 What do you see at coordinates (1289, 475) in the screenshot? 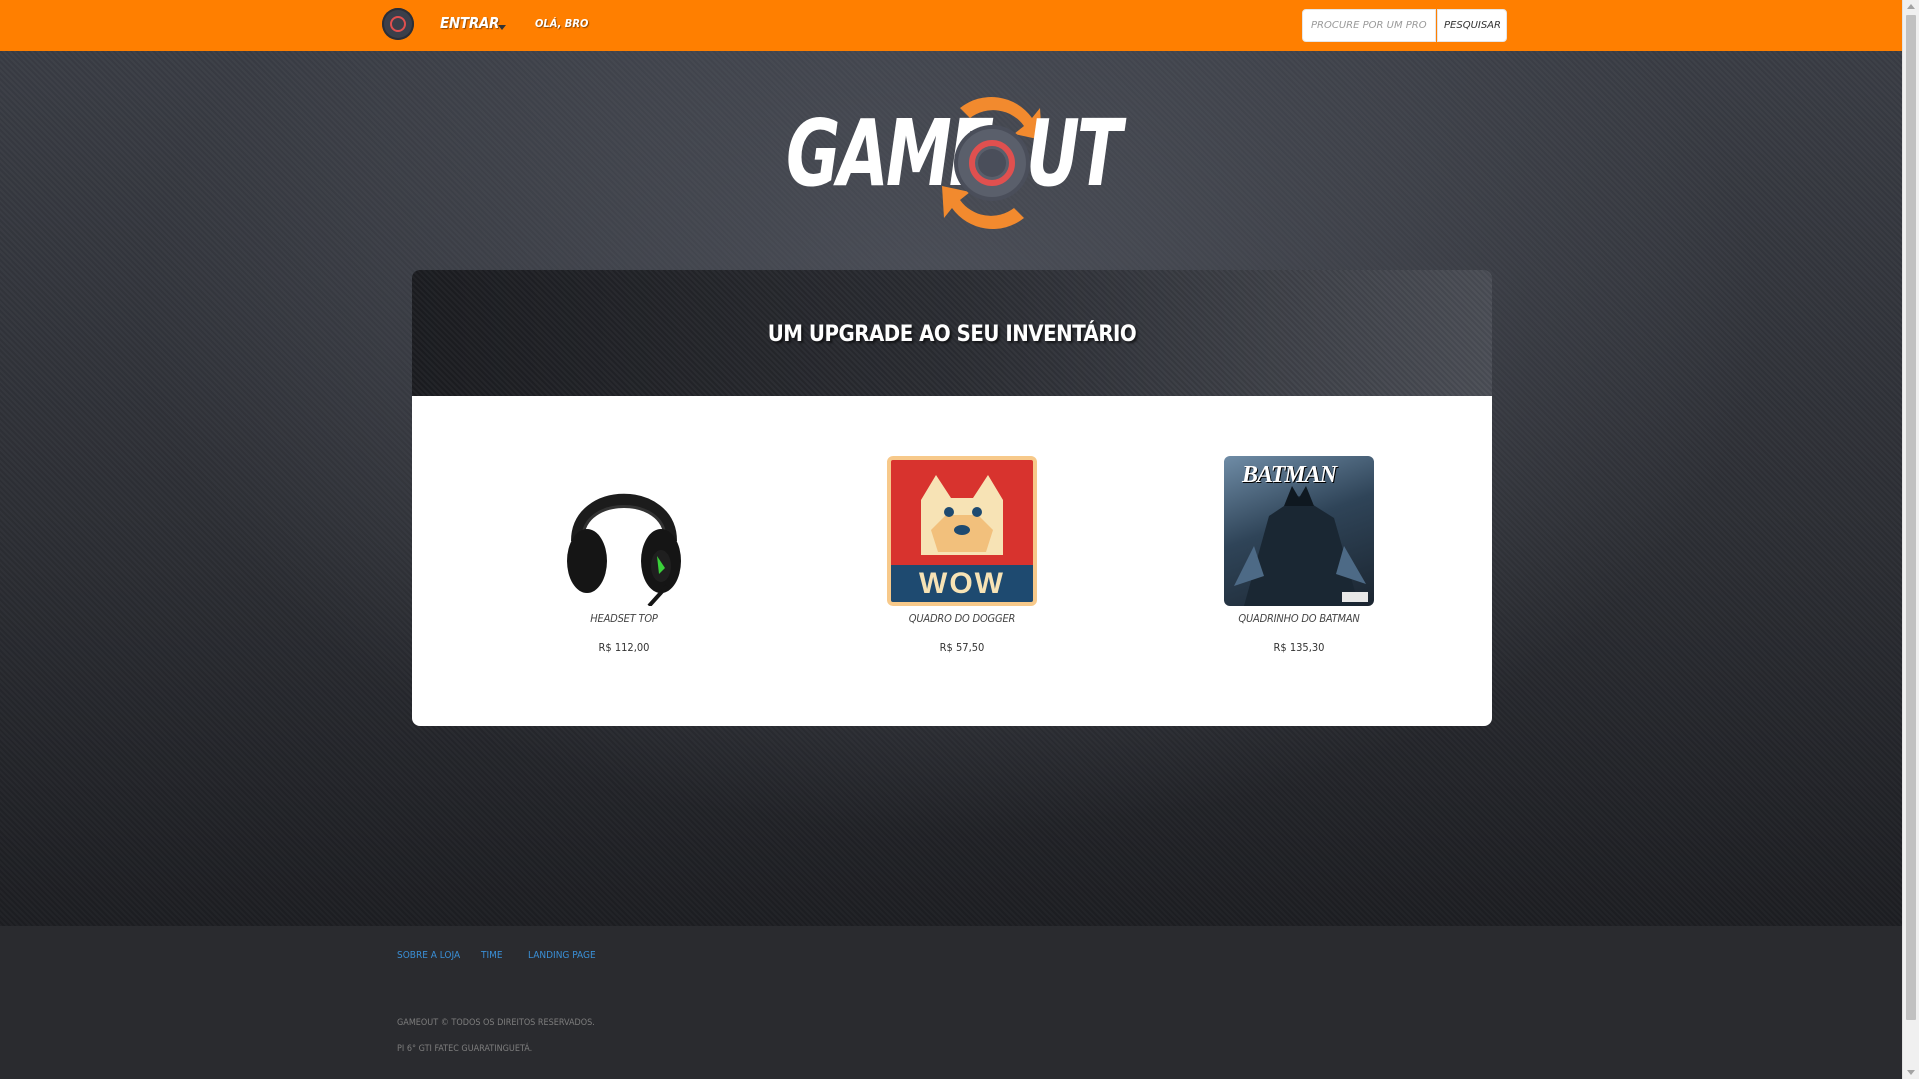
I see `batman-cover-title: BATMAN` at bounding box center [1289, 475].